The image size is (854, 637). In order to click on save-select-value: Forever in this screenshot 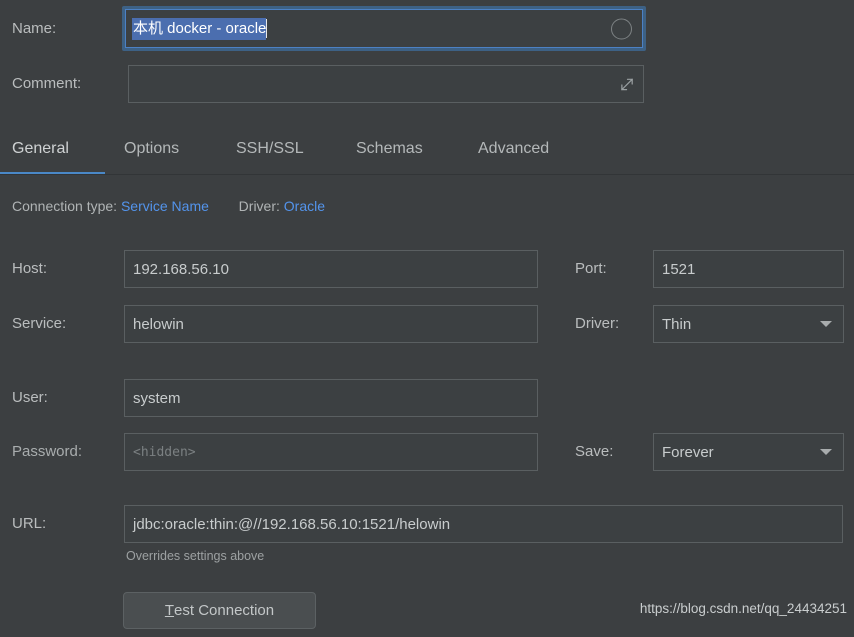, I will do `click(688, 452)`.